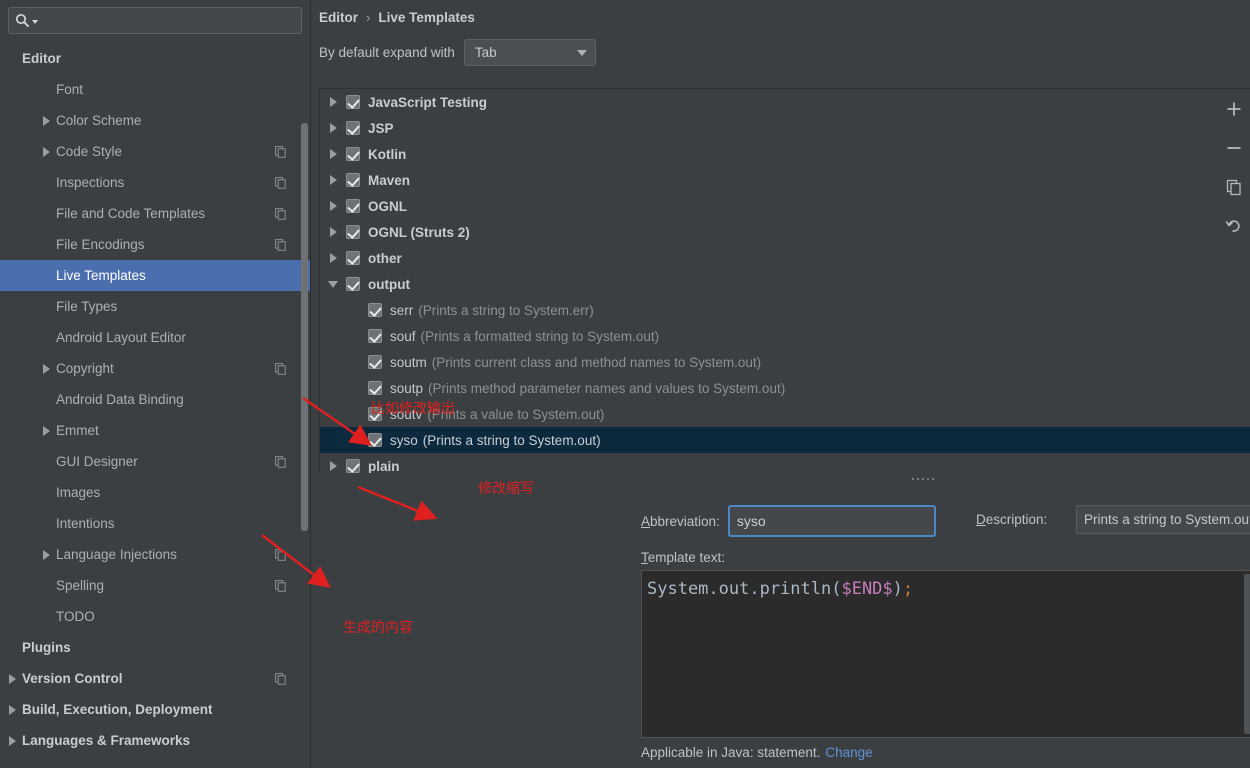  What do you see at coordinates (1234, 109) in the screenshot?
I see `add-icon` at bounding box center [1234, 109].